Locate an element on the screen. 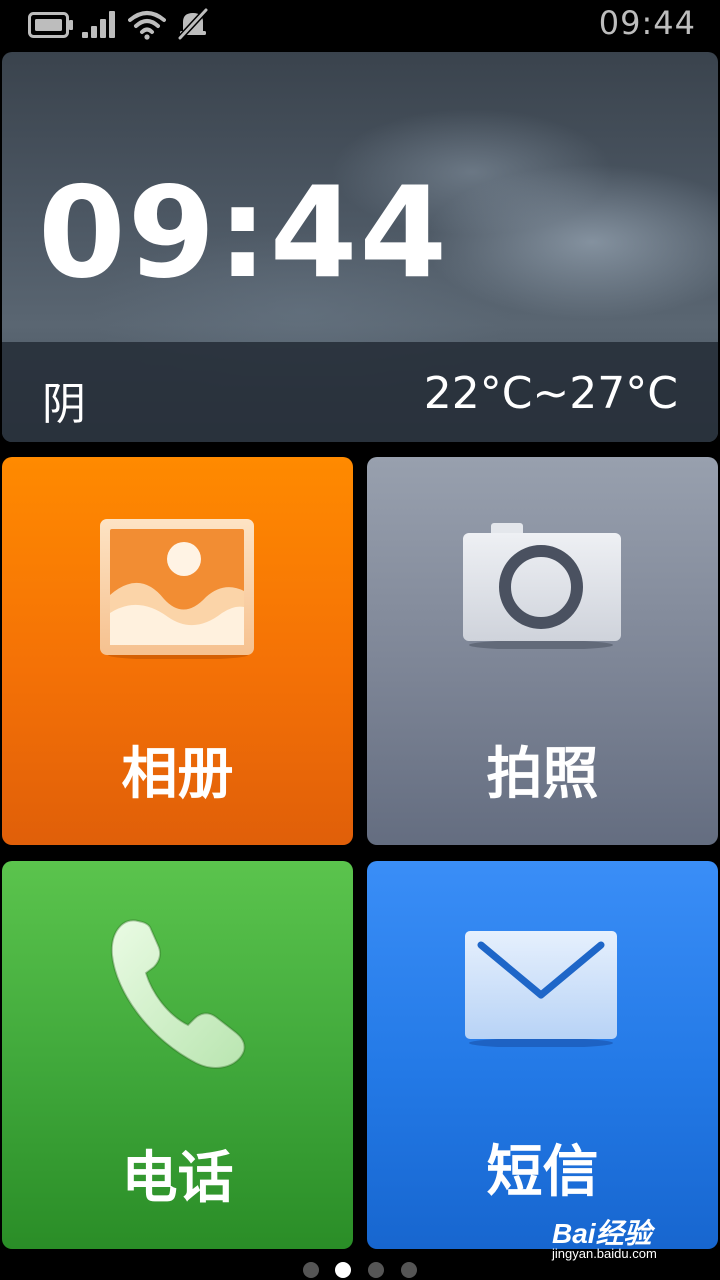  weather-footer: 阴 22°C~27°C is located at coordinates (360, 392).